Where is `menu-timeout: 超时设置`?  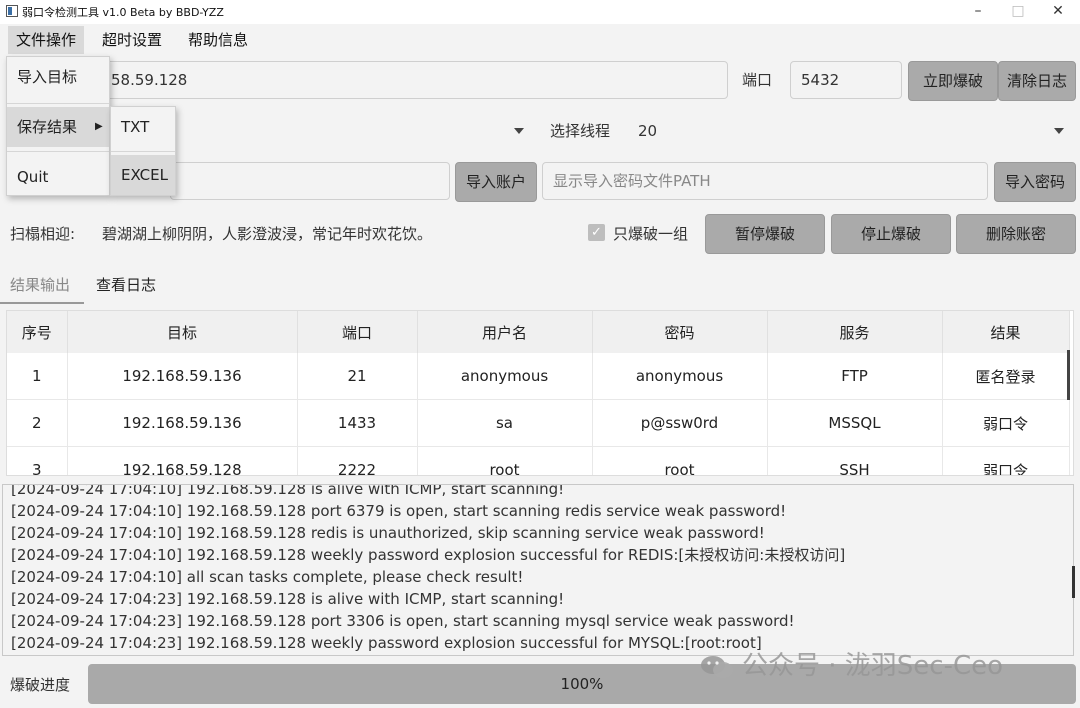 menu-timeout: 超时设置 is located at coordinates (132, 40).